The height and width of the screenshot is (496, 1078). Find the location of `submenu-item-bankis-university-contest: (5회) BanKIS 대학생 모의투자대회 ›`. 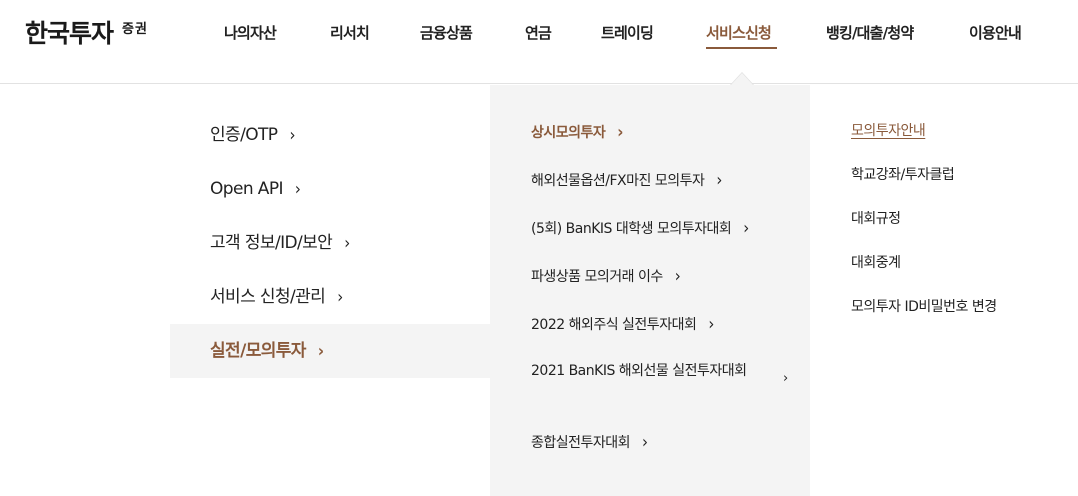

submenu-item-bankis-university-contest: (5회) BanKIS 대학생 모의투자대회 › is located at coordinates (640, 228).